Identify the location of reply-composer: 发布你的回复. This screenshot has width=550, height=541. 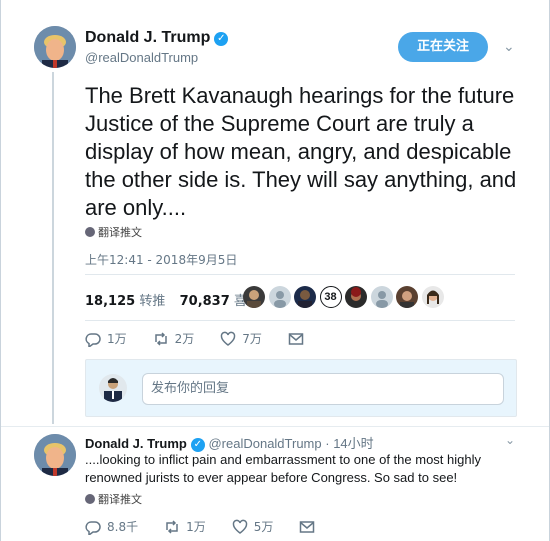
(301, 388).